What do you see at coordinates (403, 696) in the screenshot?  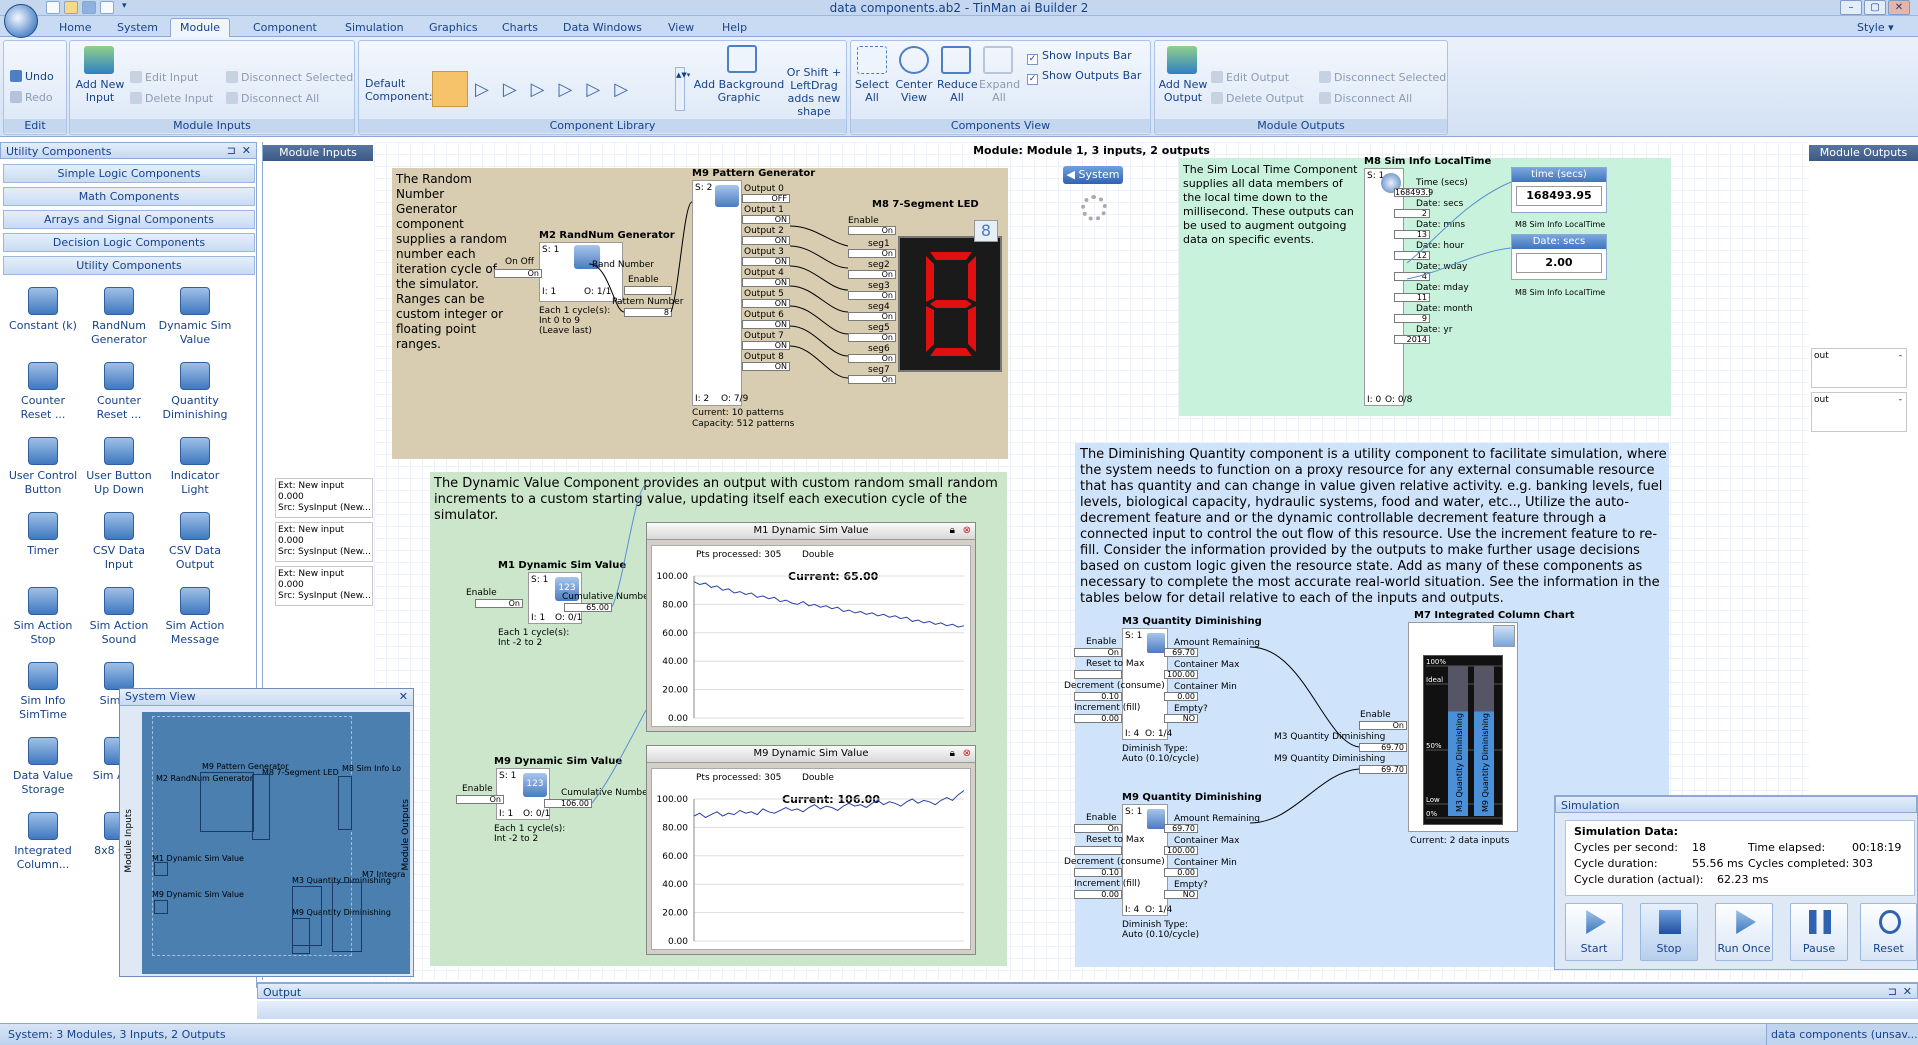 I see `close-icon: ✕` at bounding box center [403, 696].